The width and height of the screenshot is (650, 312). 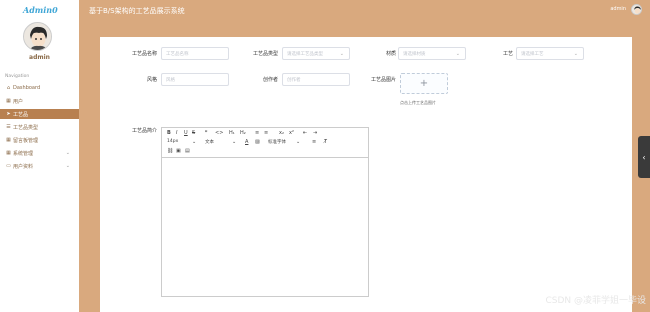 What do you see at coordinates (265, 227) in the screenshot?
I see `editor-content` at bounding box center [265, 227].